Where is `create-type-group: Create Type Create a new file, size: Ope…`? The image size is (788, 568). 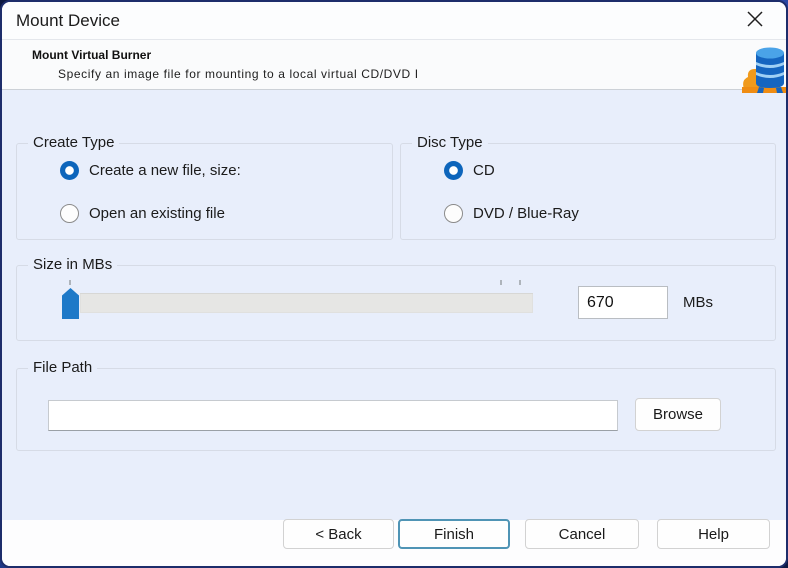 create-type-group: Create Type Create a new file, size: Ope… is located at coordinates (204, 187).